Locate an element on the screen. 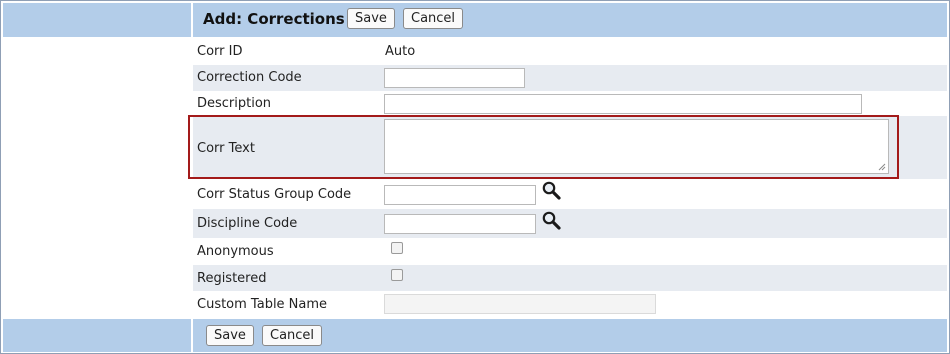  registered-label: Registered is located at coordinates (232, 278).